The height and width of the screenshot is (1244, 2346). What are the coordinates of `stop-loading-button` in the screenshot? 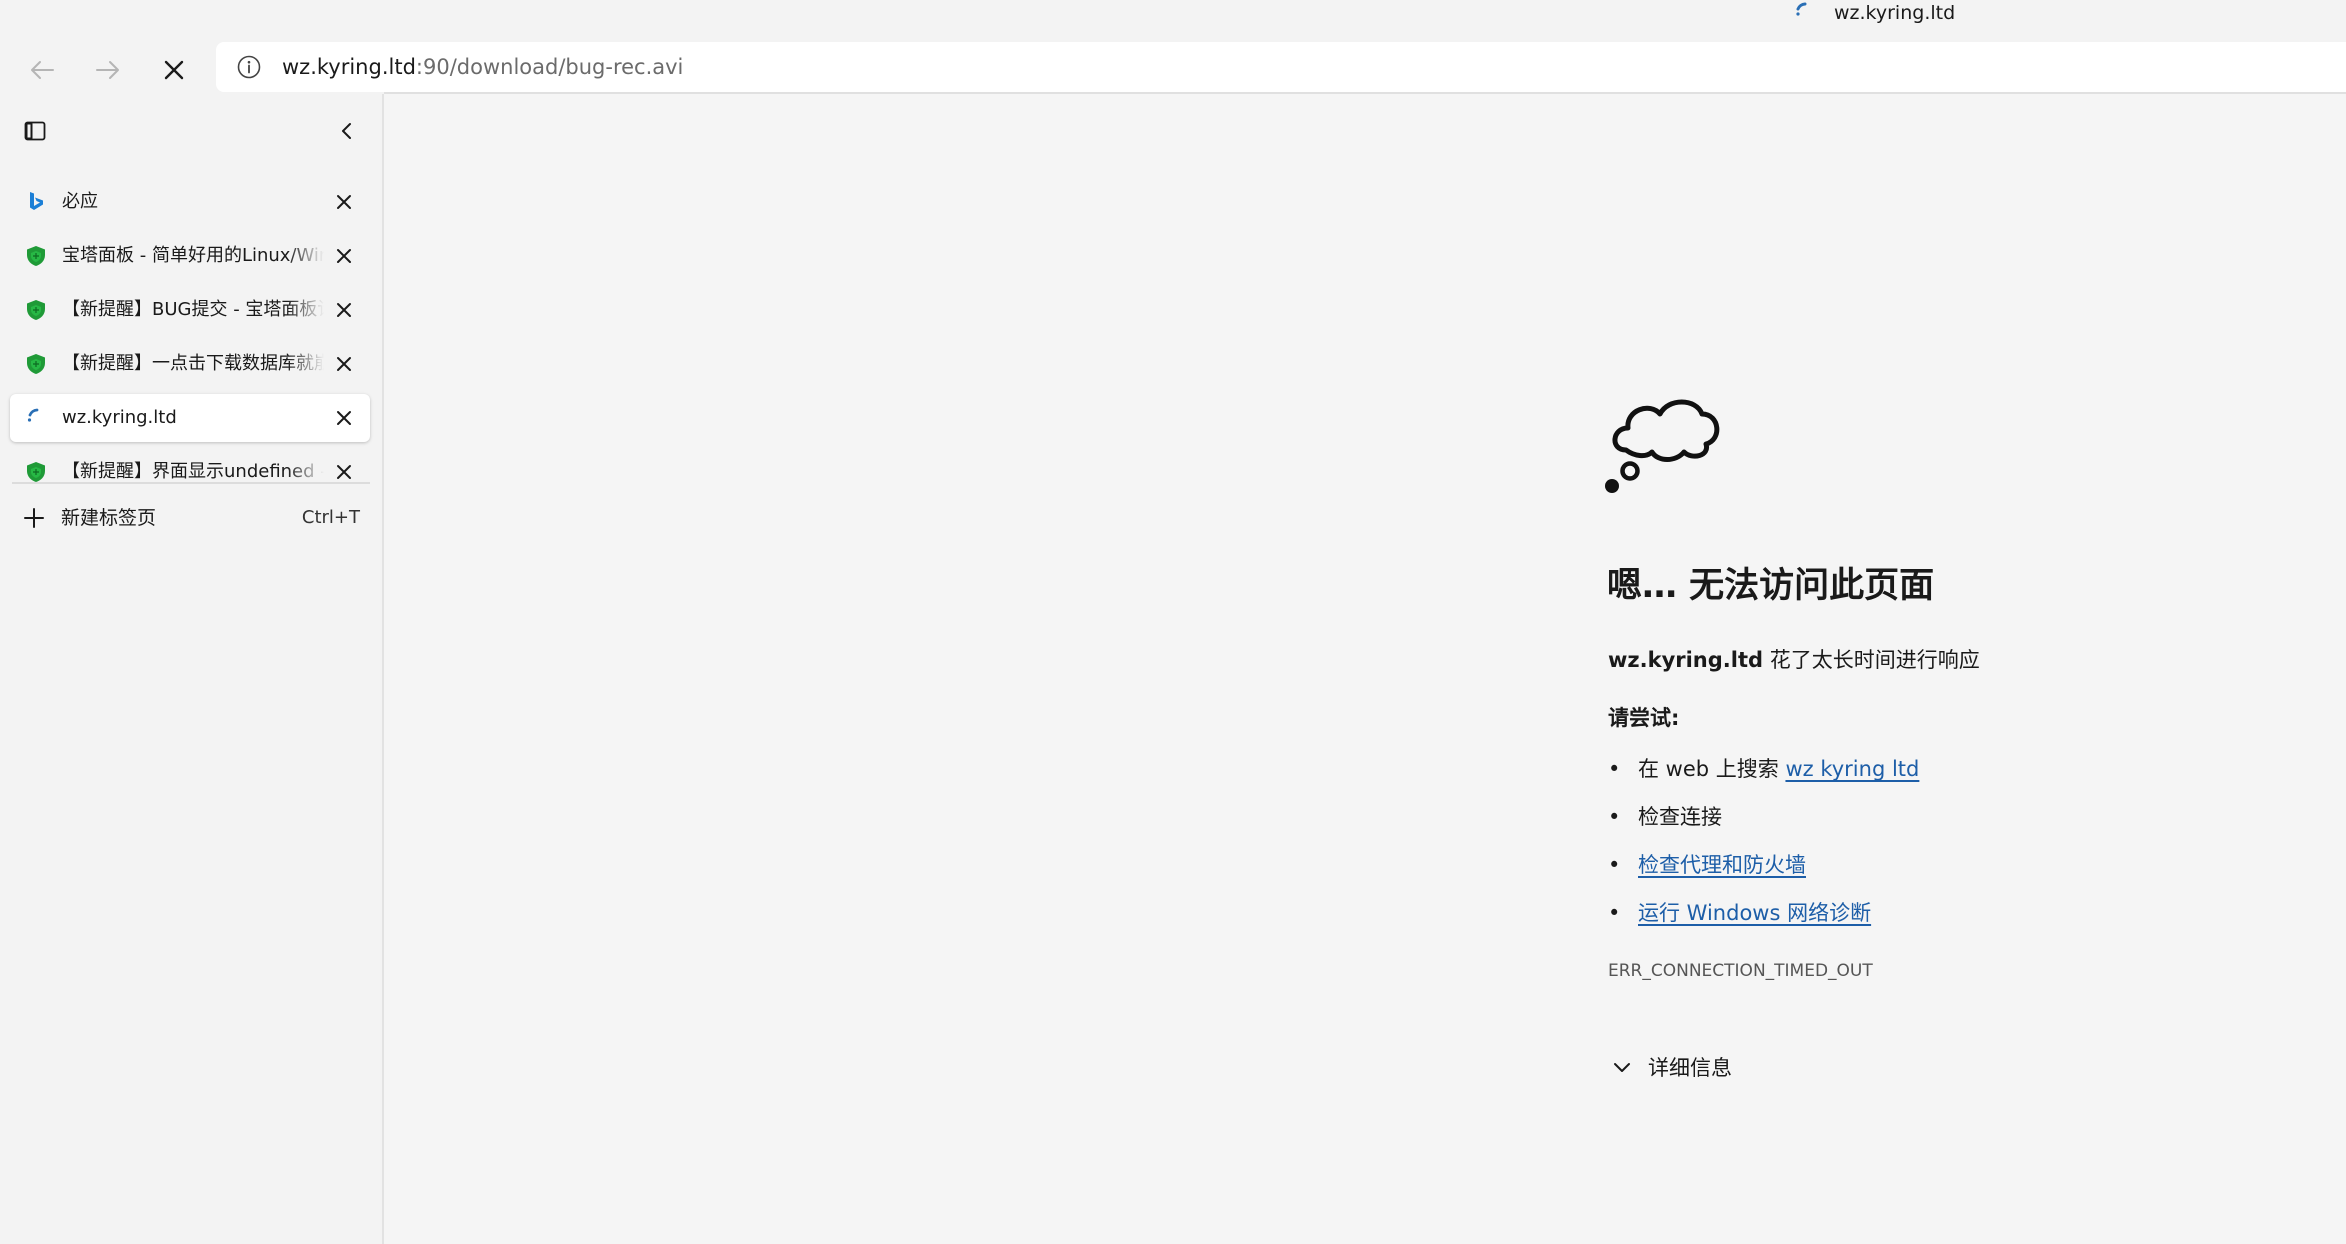 It's located at (174, 70).